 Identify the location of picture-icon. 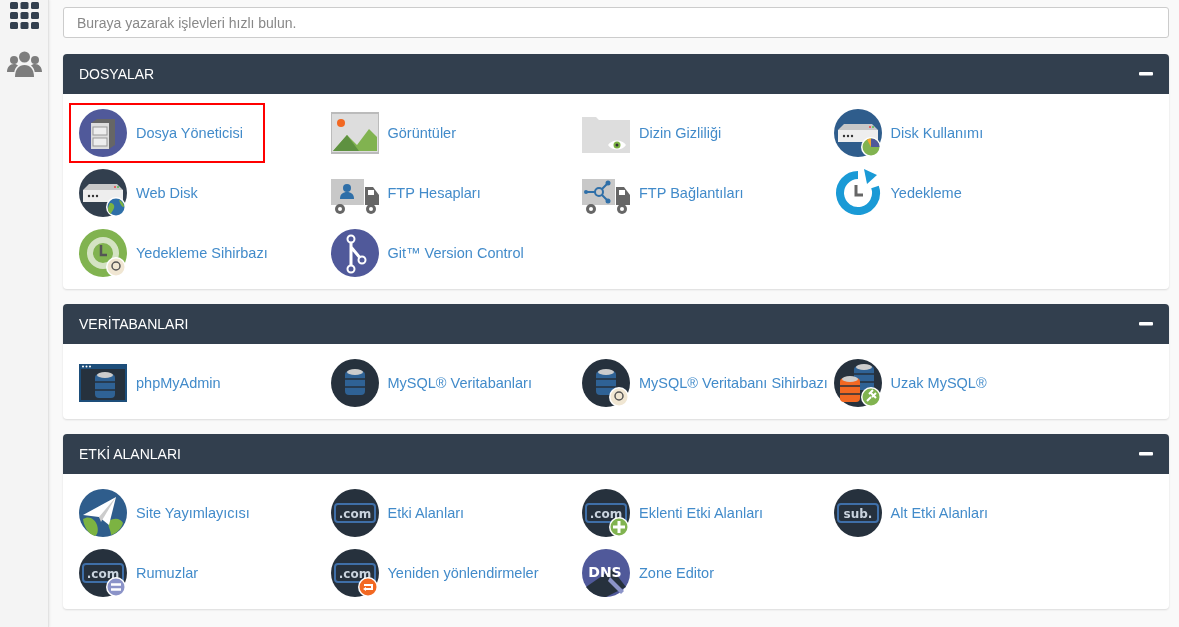
(354, 133).